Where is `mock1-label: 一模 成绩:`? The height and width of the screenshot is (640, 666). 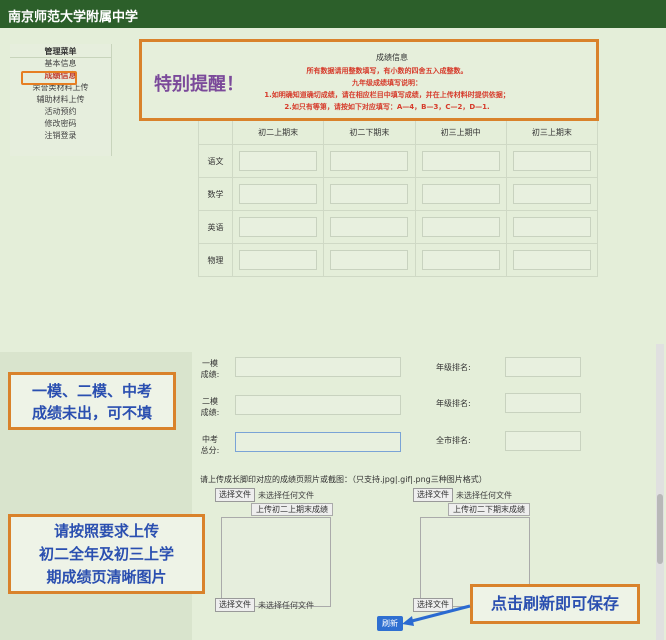
mock1-label: 一模 成绩: is located at coordinates (210, 369).